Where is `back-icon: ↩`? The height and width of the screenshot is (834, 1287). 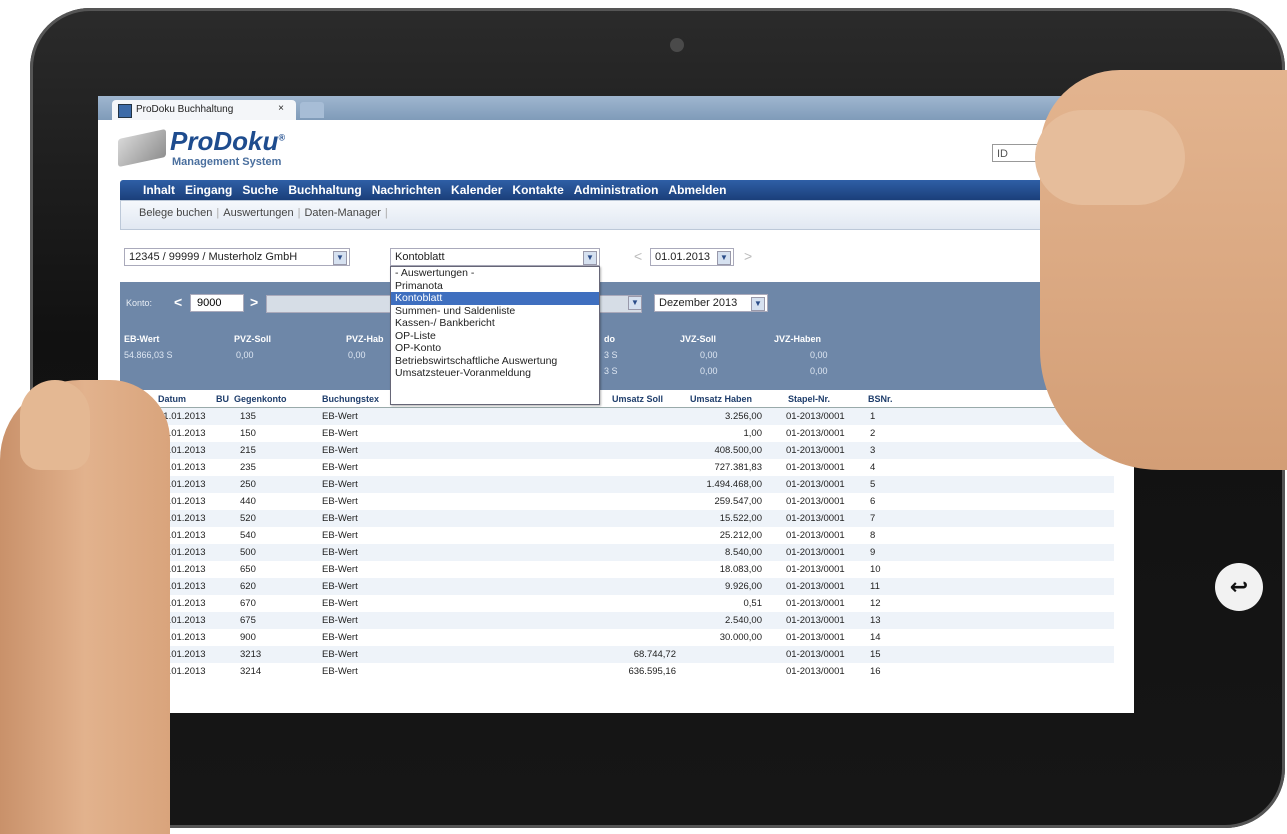
back-icon: ↩ is located at coordinates (1239, 587).